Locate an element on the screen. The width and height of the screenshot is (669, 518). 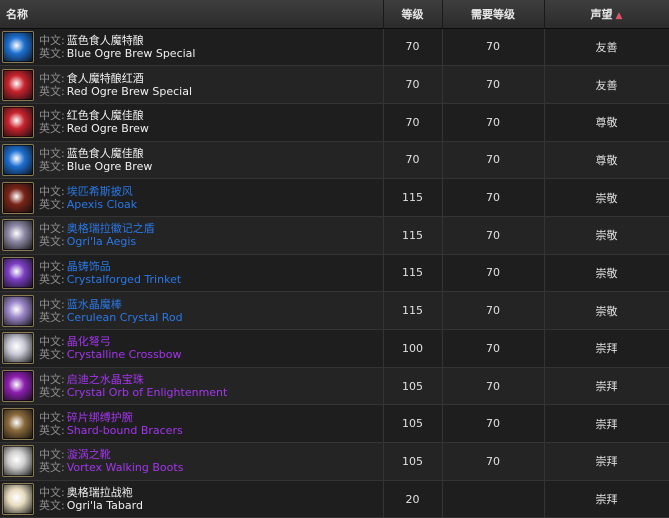
item-chinese-name: 漩涡之靴 is located at coordinates (89, 454).